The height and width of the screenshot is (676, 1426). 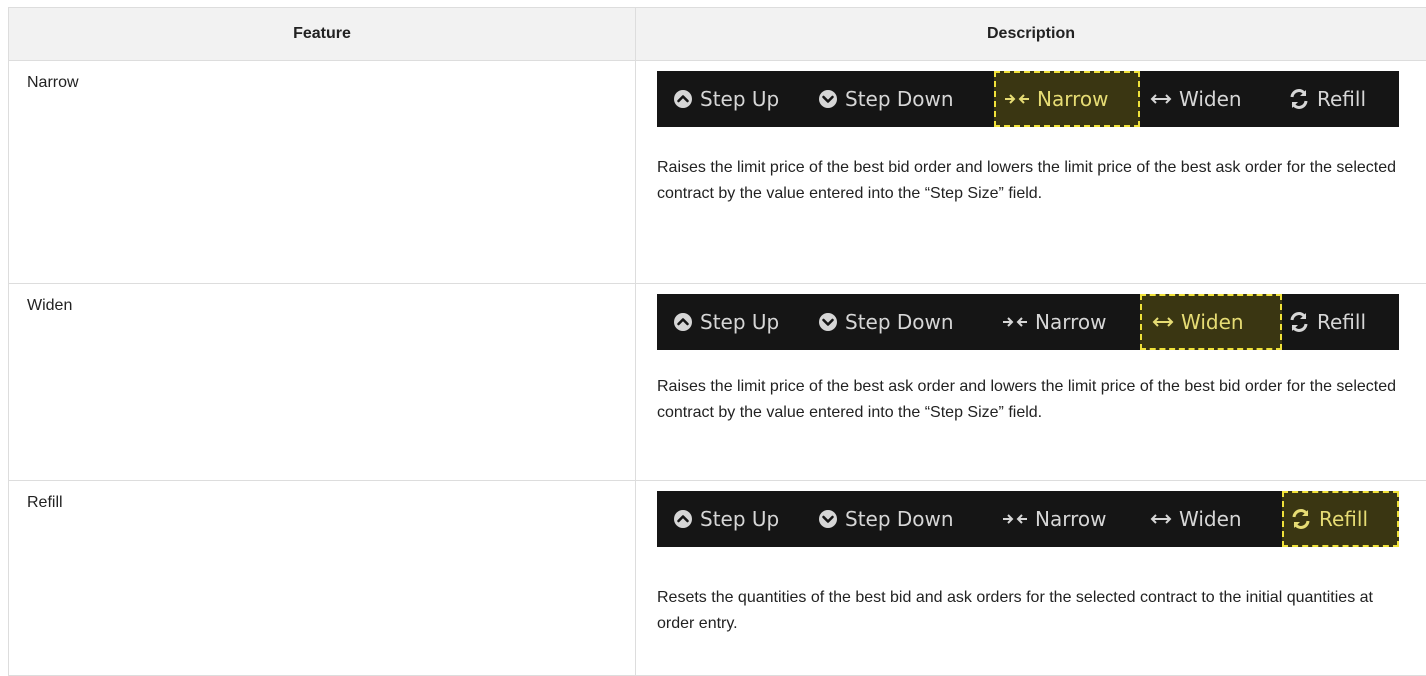 What do you see at coordinates (322, 382) in the screenshot?
I see `feature-name: Widen` at bounding box center [322, 382].